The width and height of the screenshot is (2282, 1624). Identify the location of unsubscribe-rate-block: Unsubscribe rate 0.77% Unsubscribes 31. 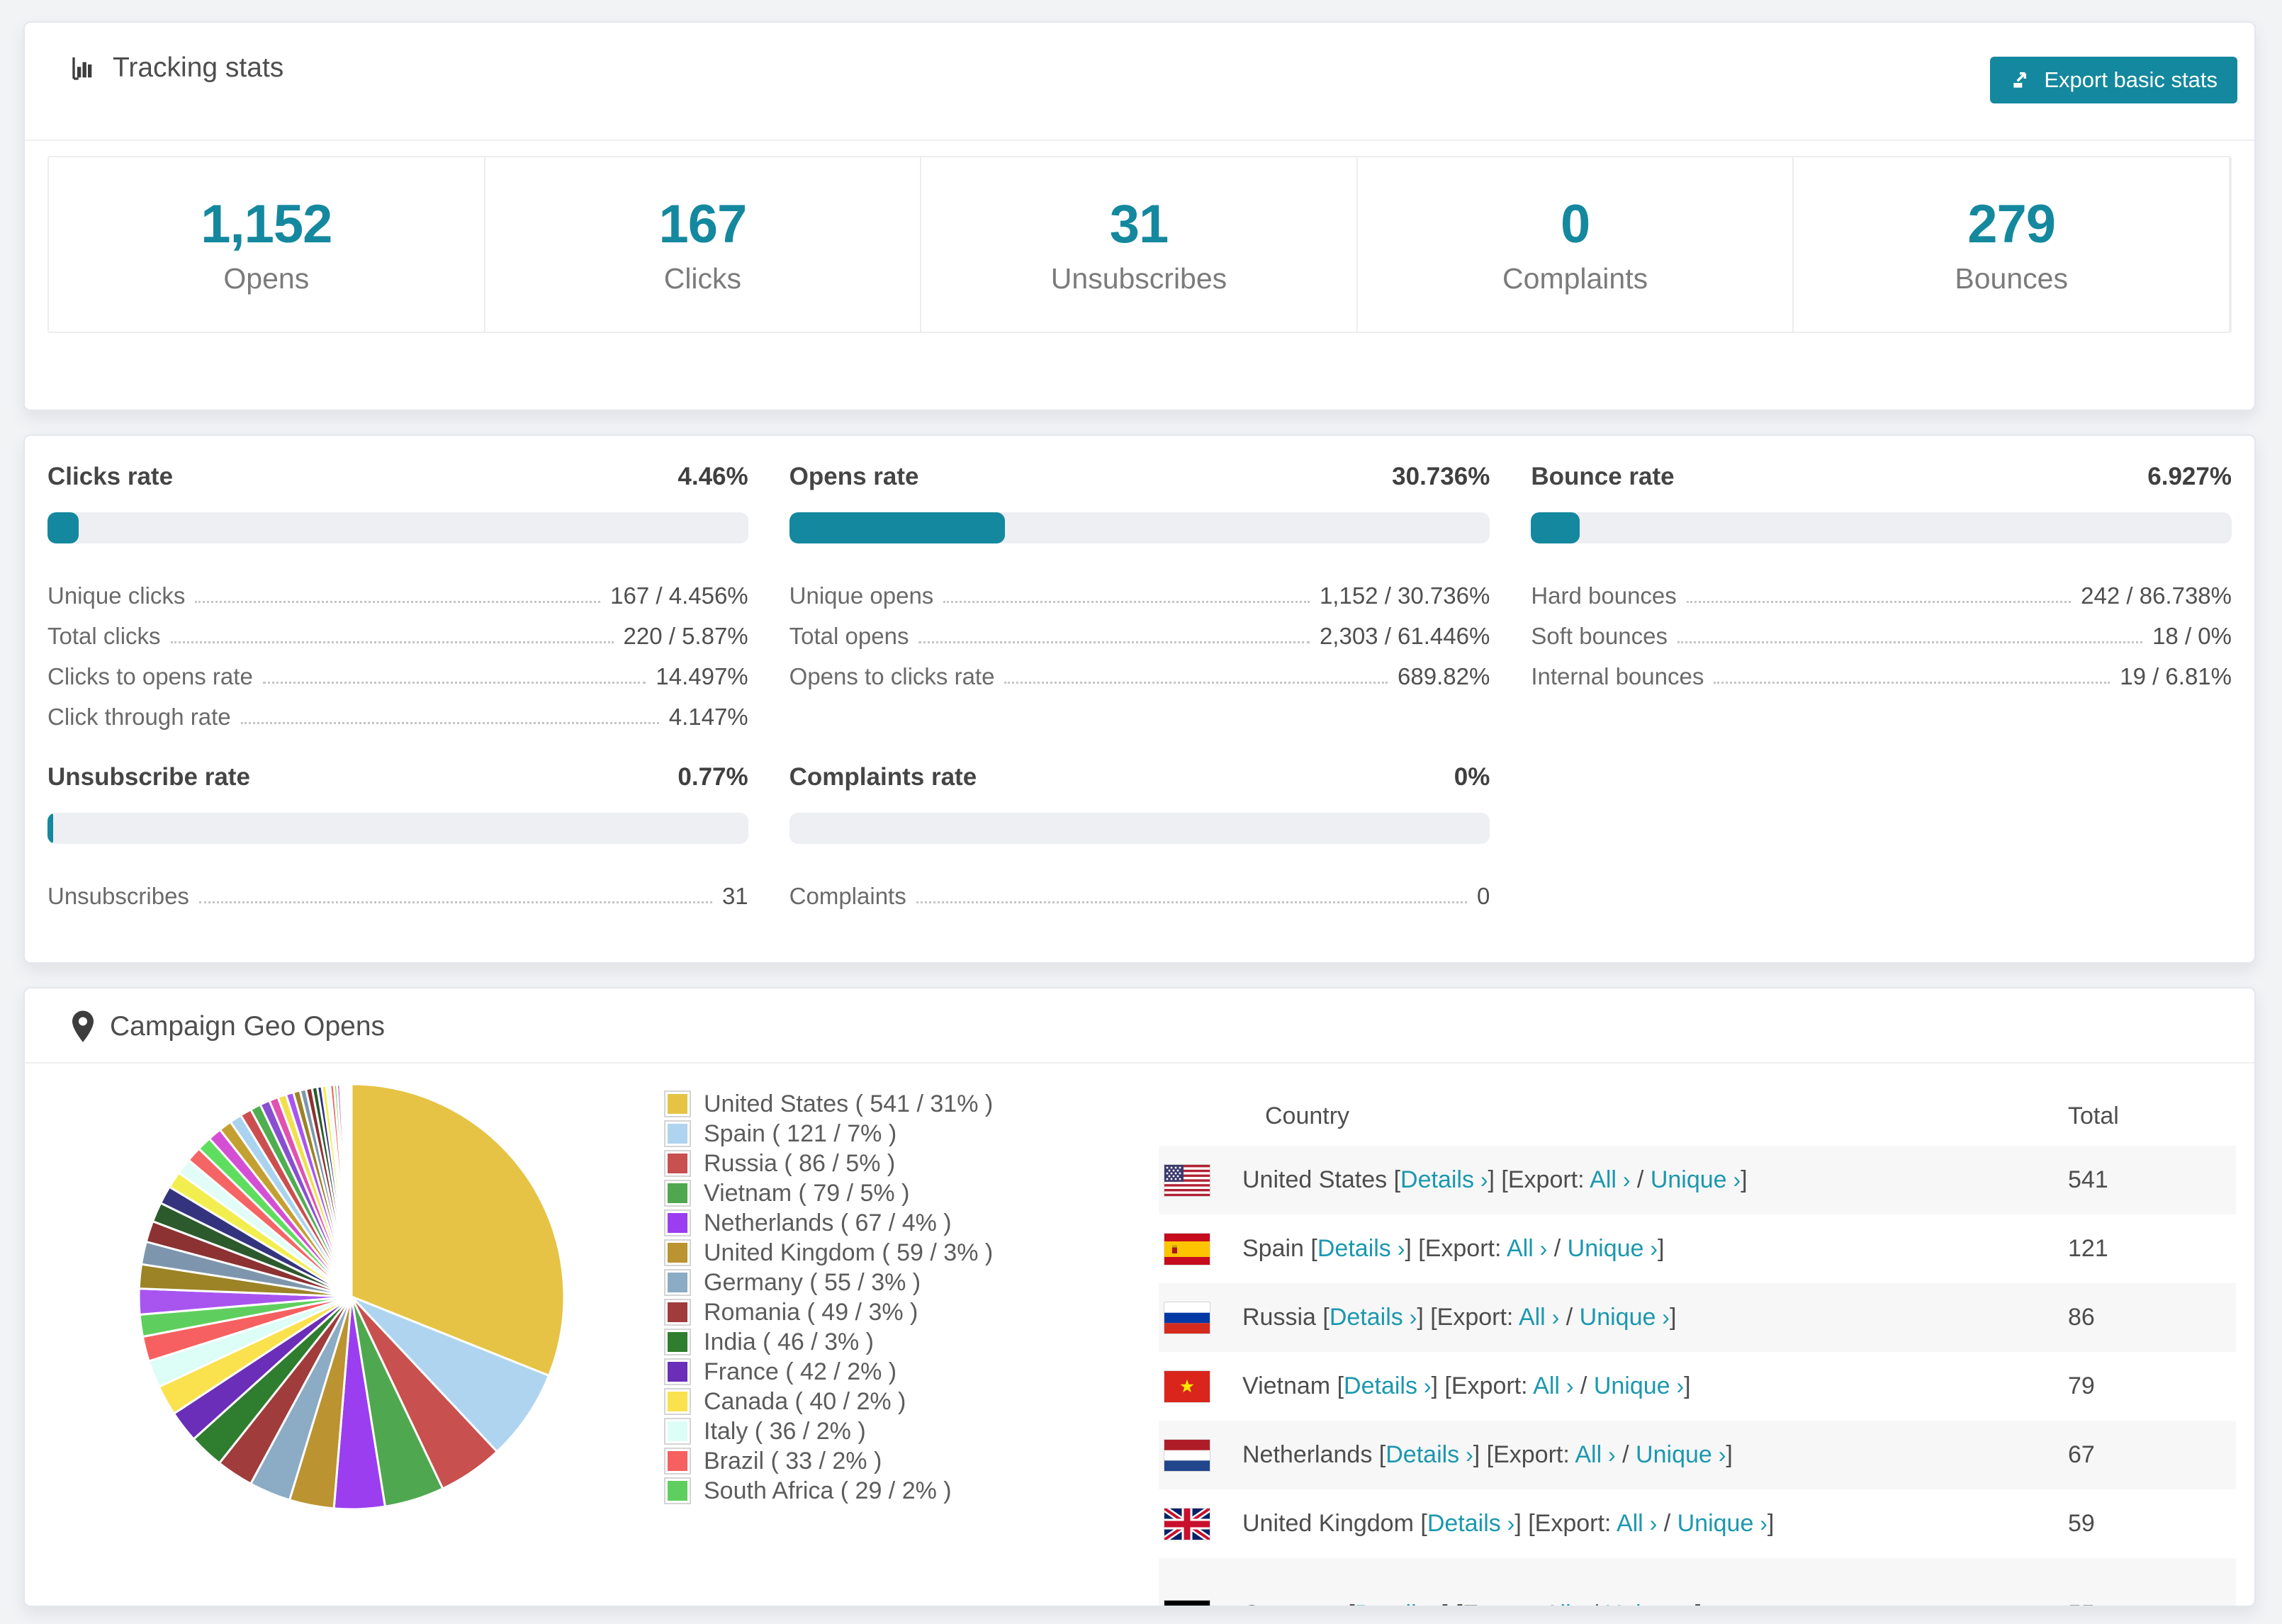
(397, 837).